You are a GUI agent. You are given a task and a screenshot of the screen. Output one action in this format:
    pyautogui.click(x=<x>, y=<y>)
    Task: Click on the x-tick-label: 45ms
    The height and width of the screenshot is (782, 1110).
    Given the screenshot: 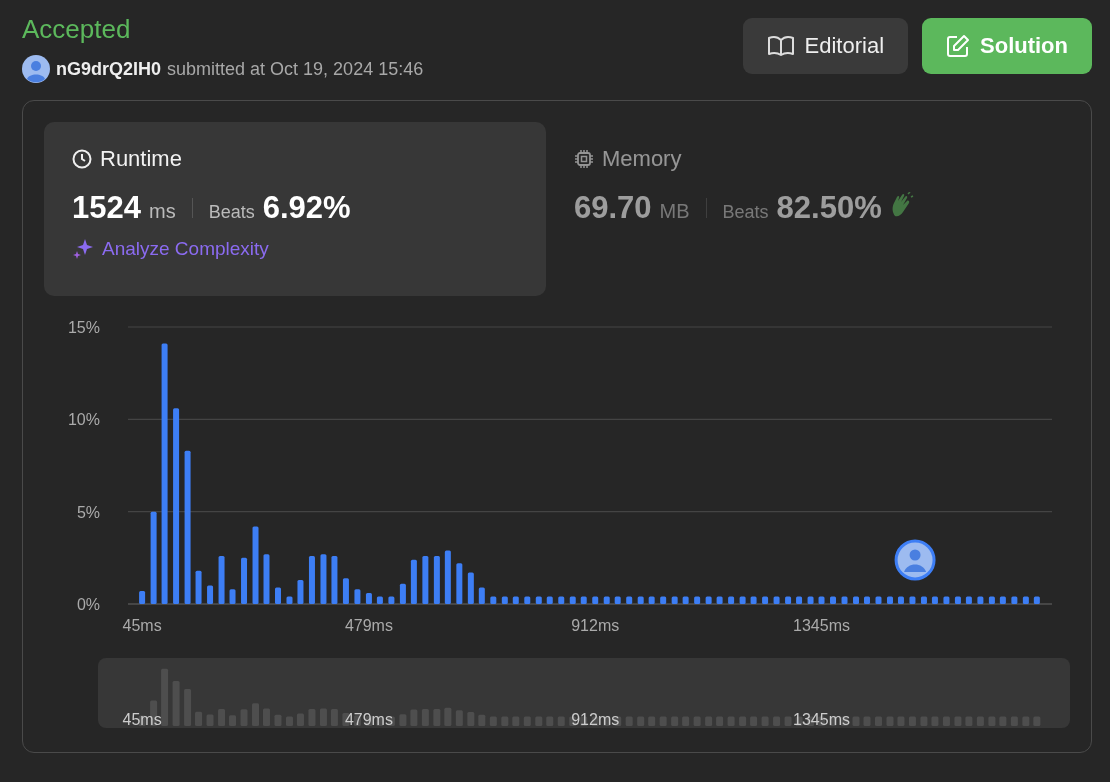 What is the action you would take?
    pyautogui.click(x=142, y=625)
    